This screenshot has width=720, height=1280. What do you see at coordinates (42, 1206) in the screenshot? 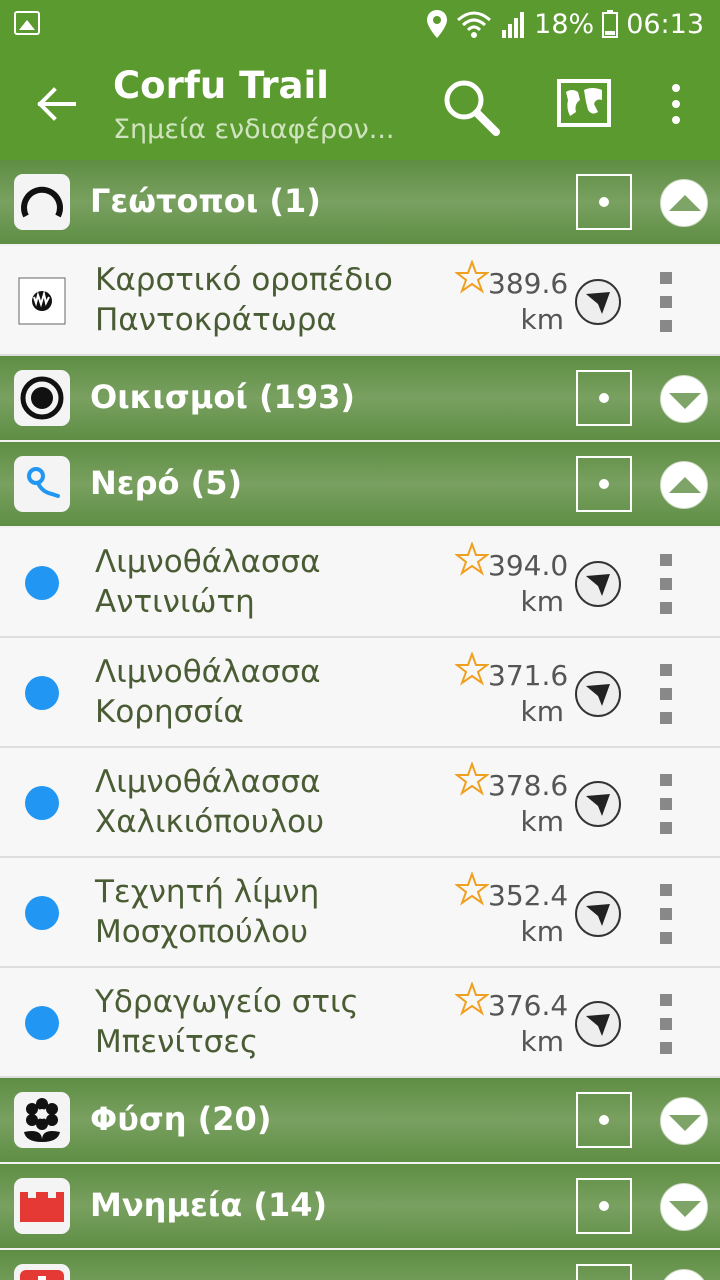
I see `castle-icon` at bounding box center [42, 1206].